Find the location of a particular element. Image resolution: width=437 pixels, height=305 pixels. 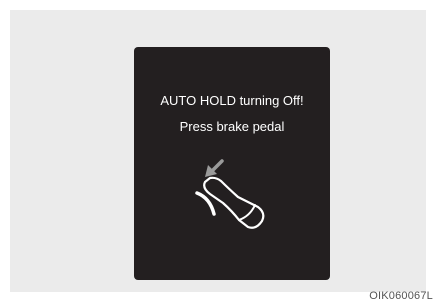

instruction-message: Press brake pedal is located at coordinates (232, 126).